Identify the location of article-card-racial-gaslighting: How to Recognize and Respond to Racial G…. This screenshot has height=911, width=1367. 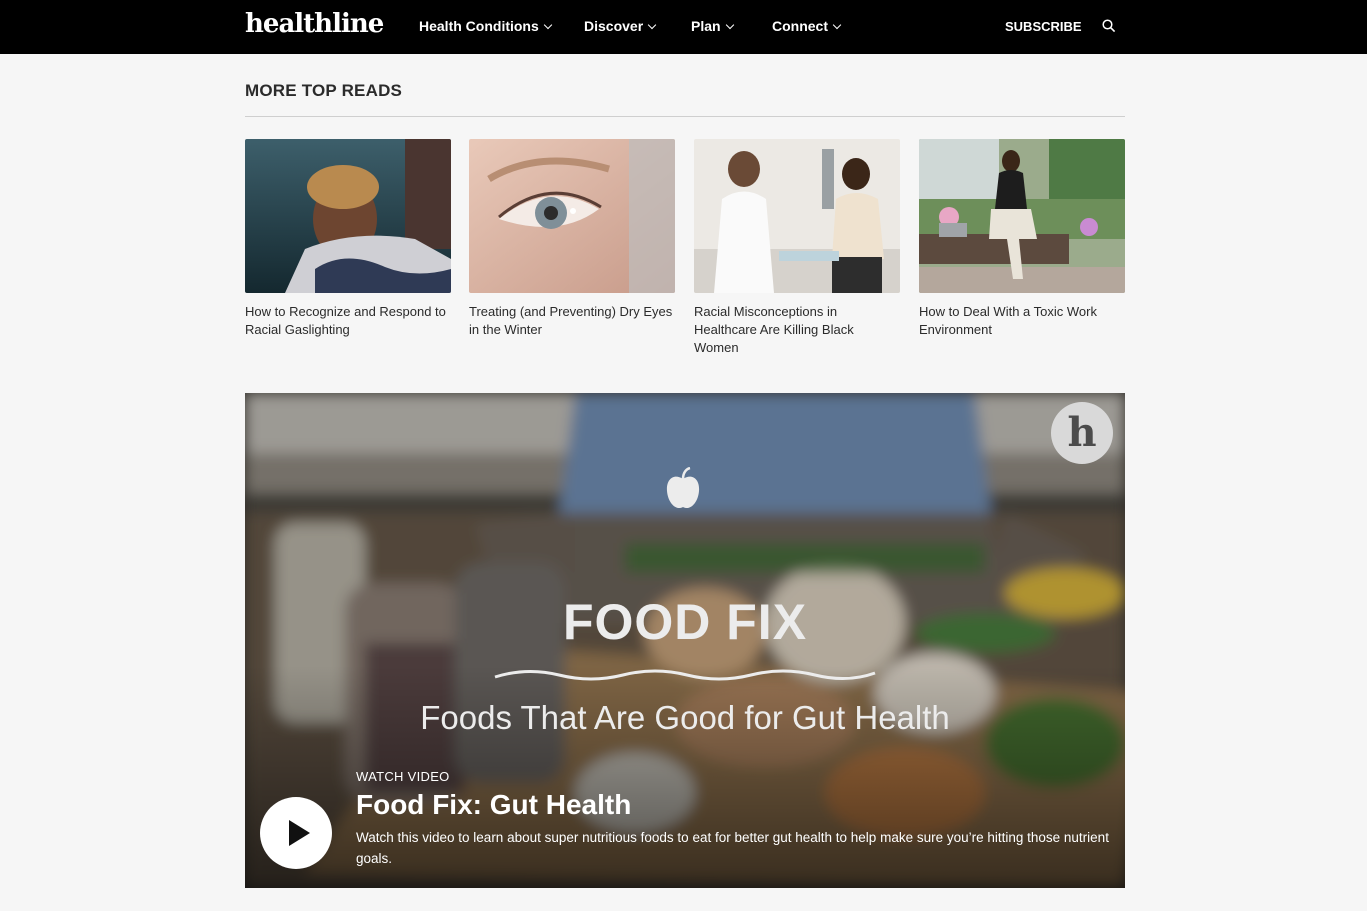
(348, 239).